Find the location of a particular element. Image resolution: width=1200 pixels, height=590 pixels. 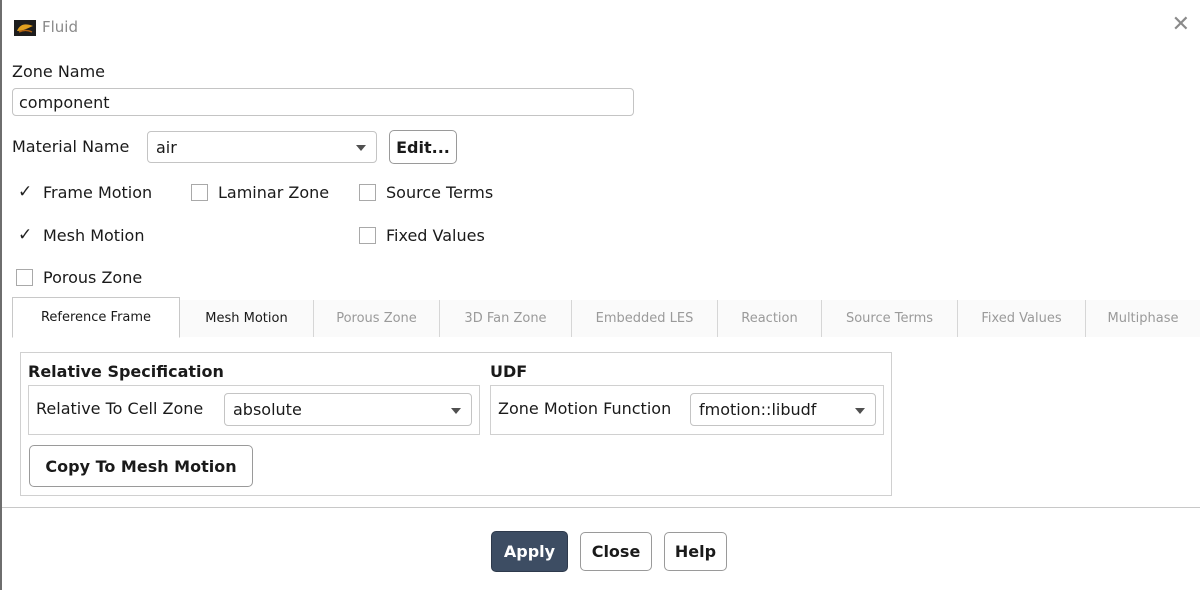

tab-reaction: Reaction is located at coordinates (770, 318).